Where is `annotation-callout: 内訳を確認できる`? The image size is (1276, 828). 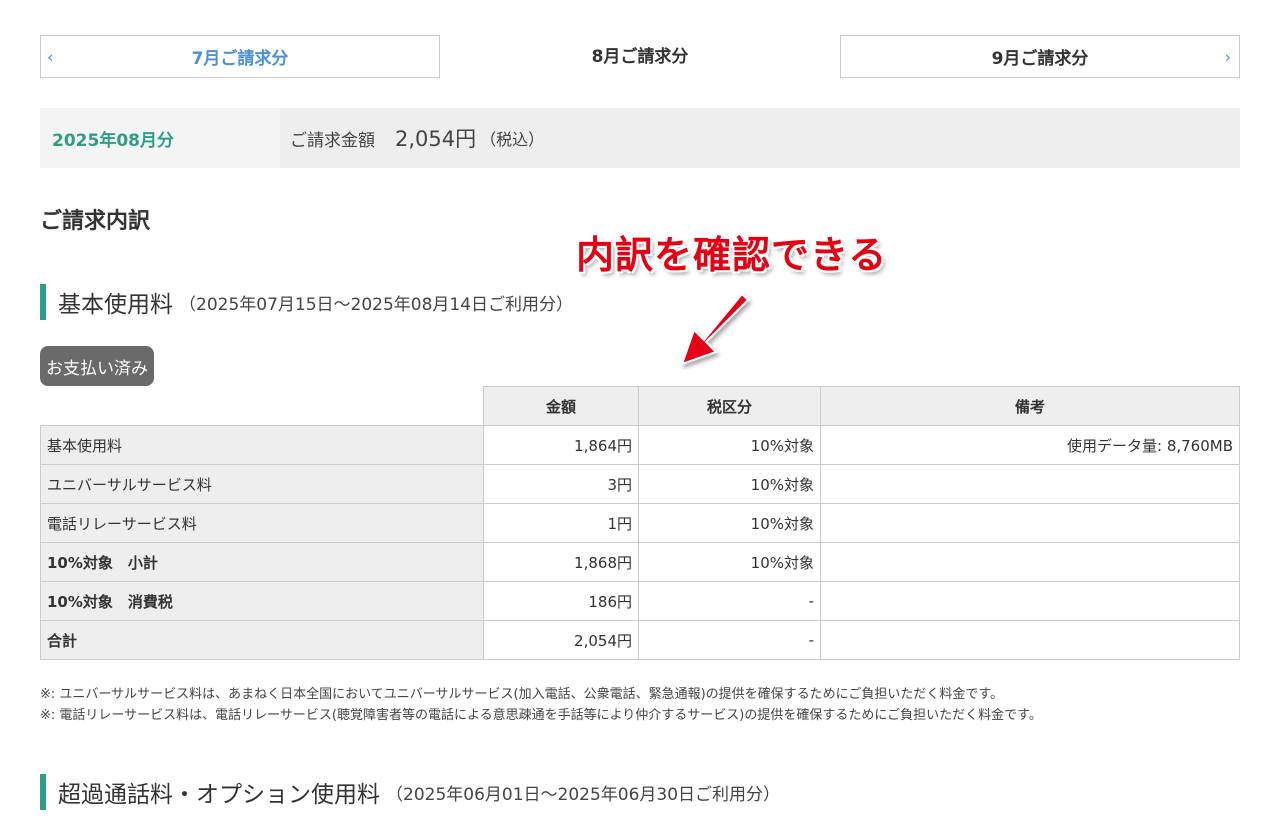
annotation-callout: 内訳を確認できる is located at coordinates (732, 255).